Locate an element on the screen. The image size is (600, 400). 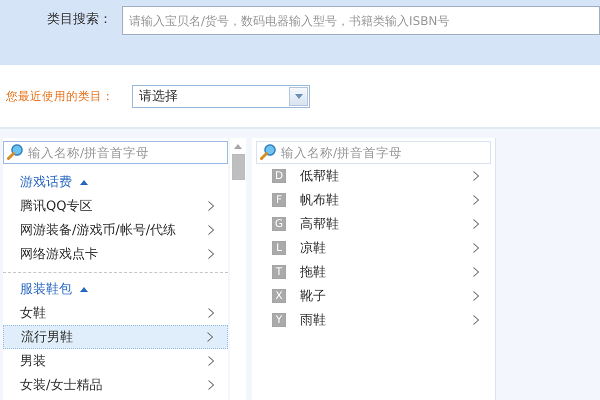
subcategory-item: T 拖鞋 is located at coordinates (373, 272).